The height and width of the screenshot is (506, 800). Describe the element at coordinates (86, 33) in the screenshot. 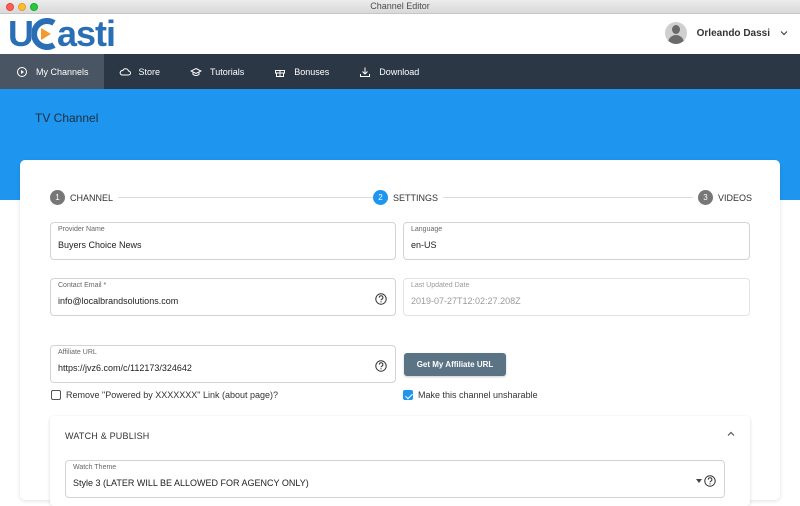

I see `logo-text-part2: asti` at that location.